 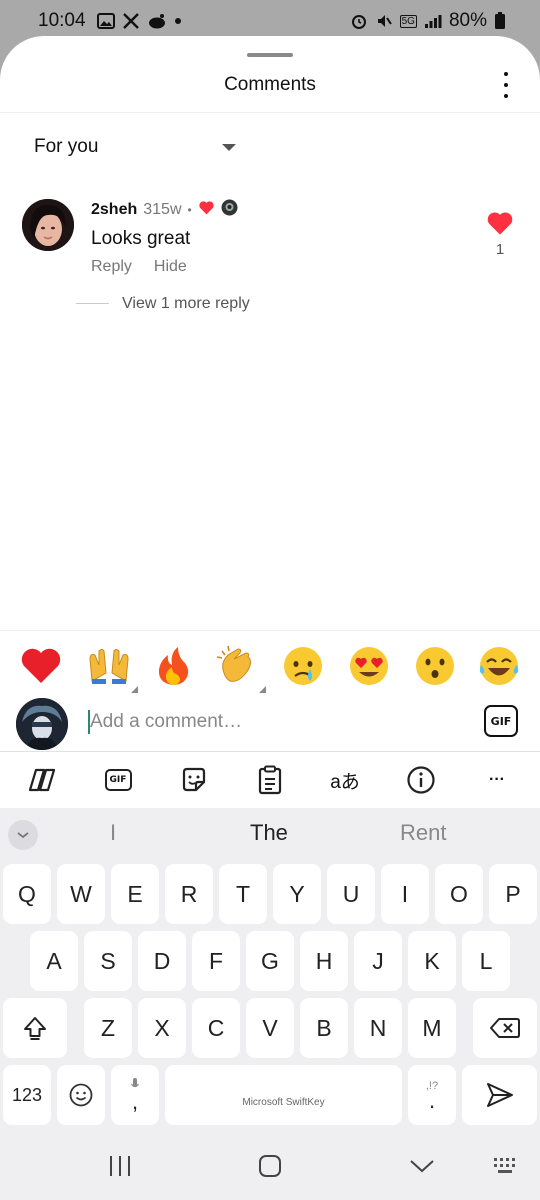 I want to click on reddit-icon, so click(x=157, y=21).